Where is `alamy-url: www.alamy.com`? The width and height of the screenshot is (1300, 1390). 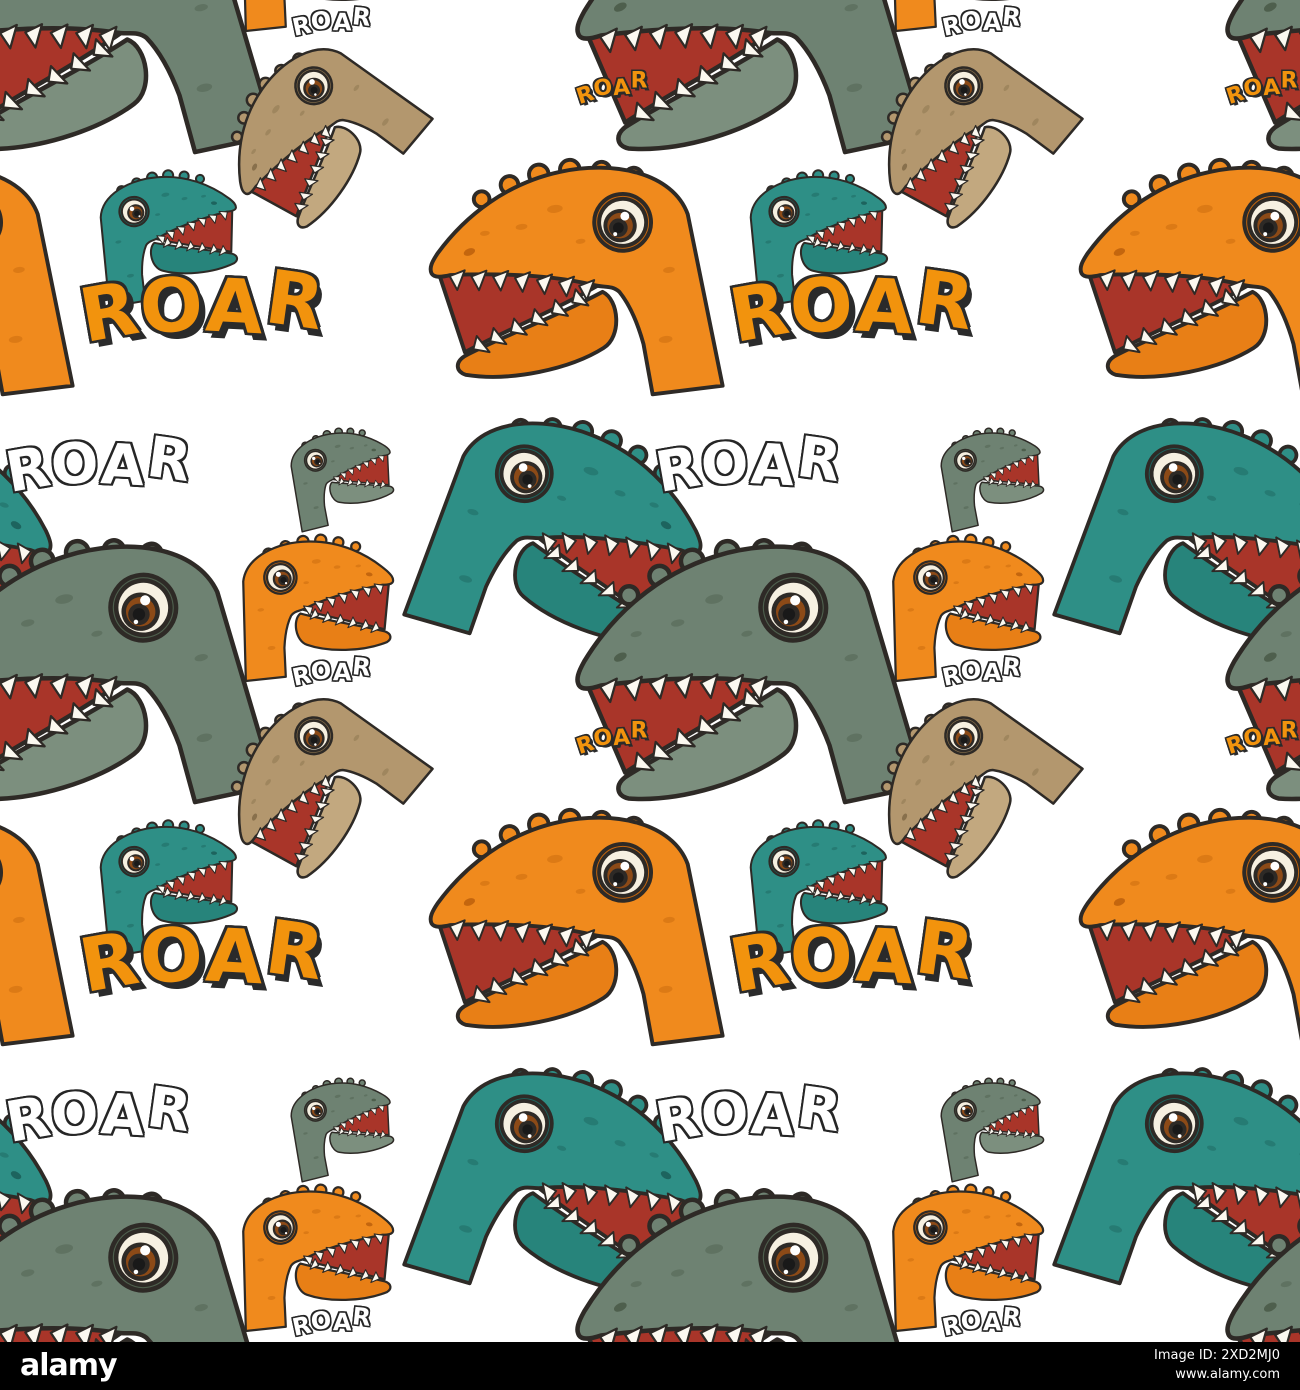
alamy-url: www.alamy.com is located at coordinates (1227, 1374).